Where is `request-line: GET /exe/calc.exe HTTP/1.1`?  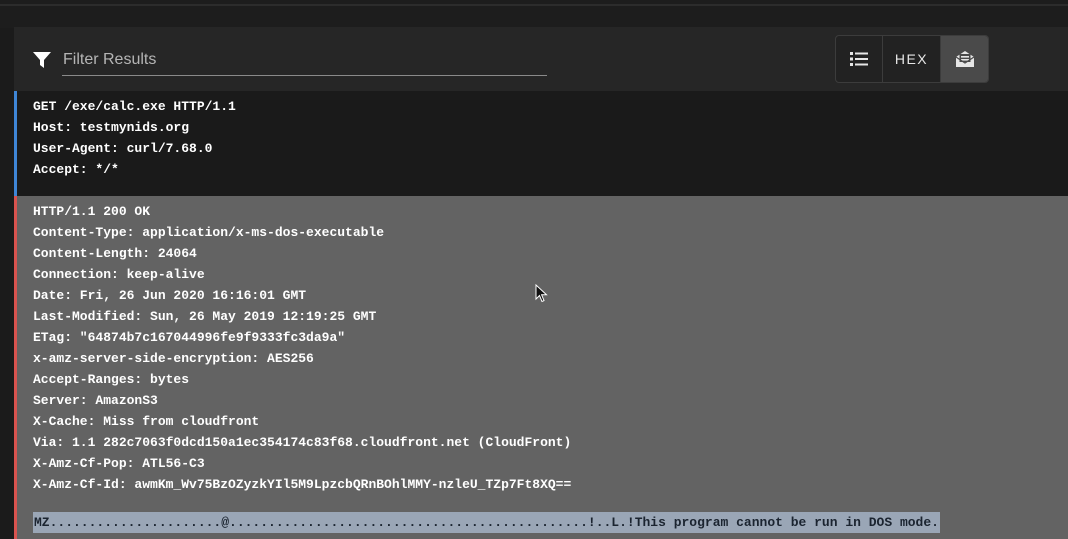
request-line: GET /exe/calc.exe HTTP/1.1 is located at coordinates (134, 106).